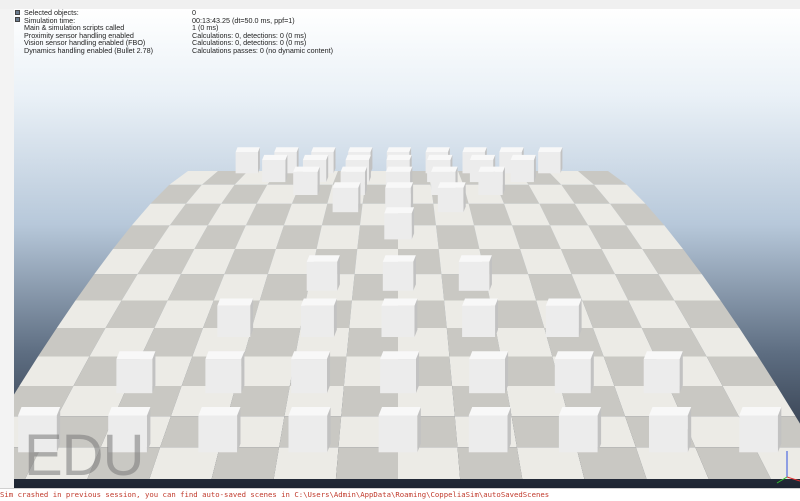 The height and width of the screenshot is (501, 800). I want to click on axes-orientation-icon, so click(788, 467).